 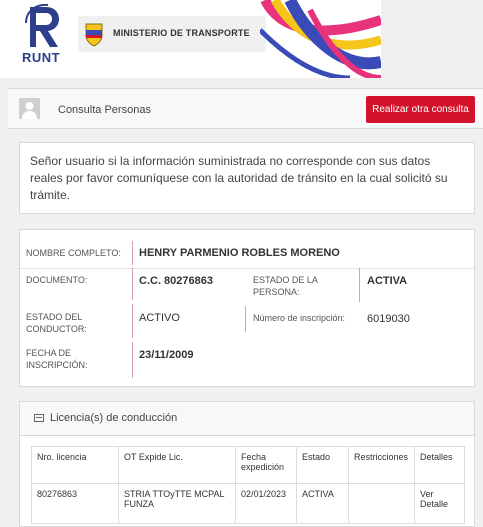 What do you see at coordinates (166, 355) in the screenshot?
I see `fecha-inscripcion-value: 23/11/2009` at bounding box center [166, 355].